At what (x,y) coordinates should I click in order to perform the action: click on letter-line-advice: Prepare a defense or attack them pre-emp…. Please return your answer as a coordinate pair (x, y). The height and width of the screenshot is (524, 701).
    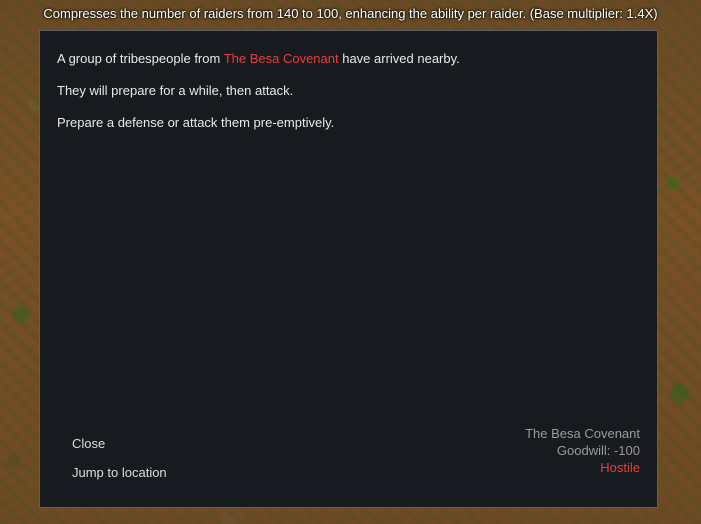
    Looking at the image, I should click on (196, 122).